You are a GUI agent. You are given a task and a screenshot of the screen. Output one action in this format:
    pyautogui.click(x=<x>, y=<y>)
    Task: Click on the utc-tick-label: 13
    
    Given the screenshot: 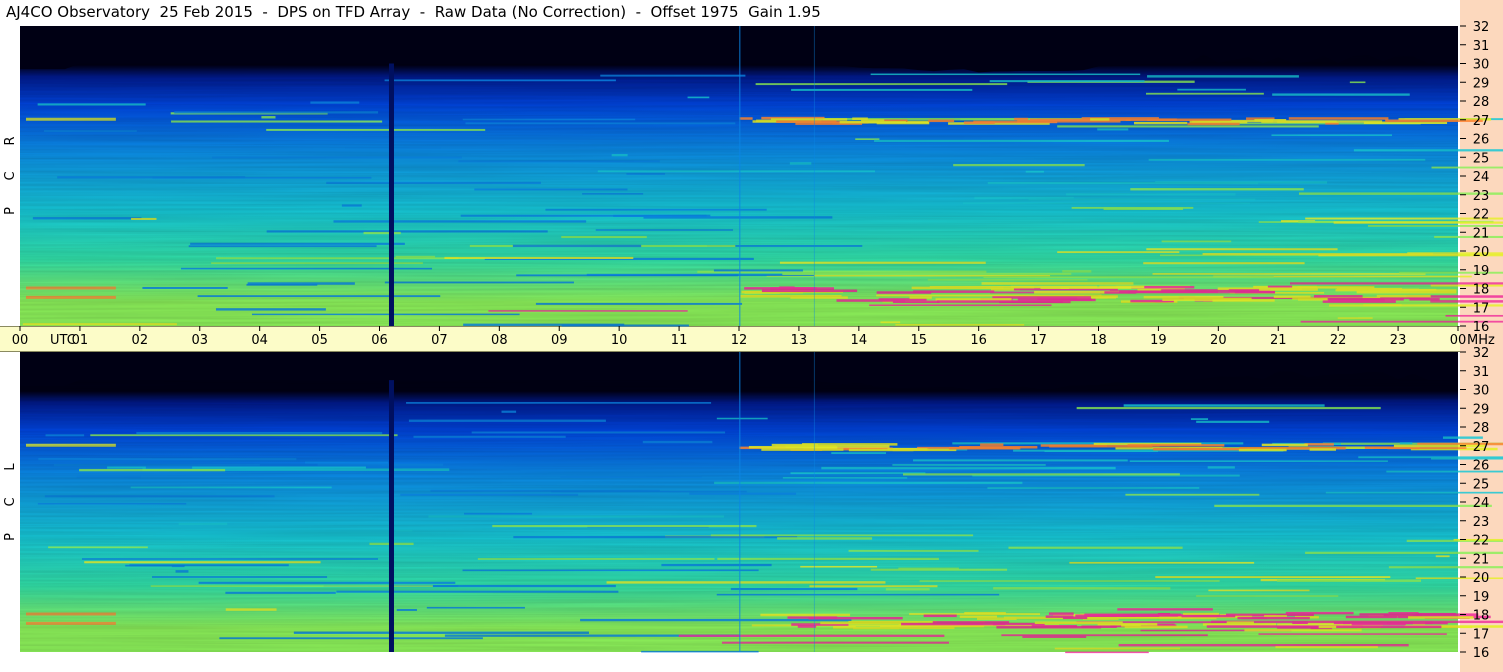 What is the action you would take?
    pyautogui.click(x=799, y=340)
    